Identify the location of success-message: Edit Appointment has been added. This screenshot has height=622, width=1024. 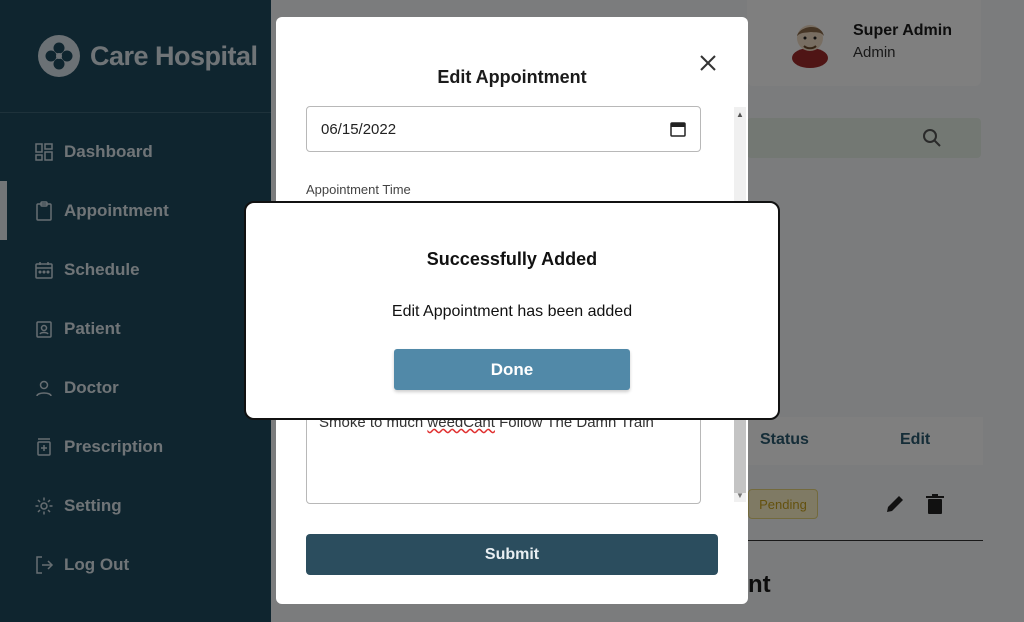
(512, 311).